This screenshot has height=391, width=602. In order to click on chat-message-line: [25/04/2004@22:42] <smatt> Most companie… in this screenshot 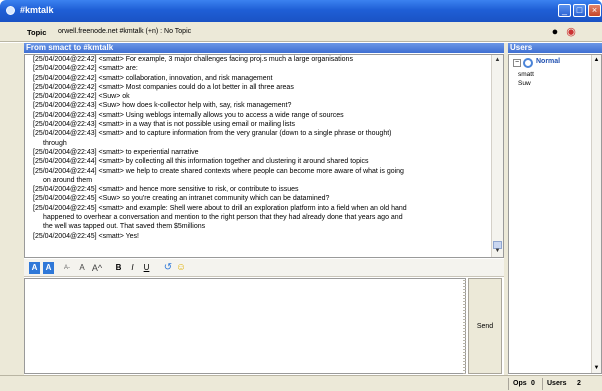, I will do `click(163, 87)`.